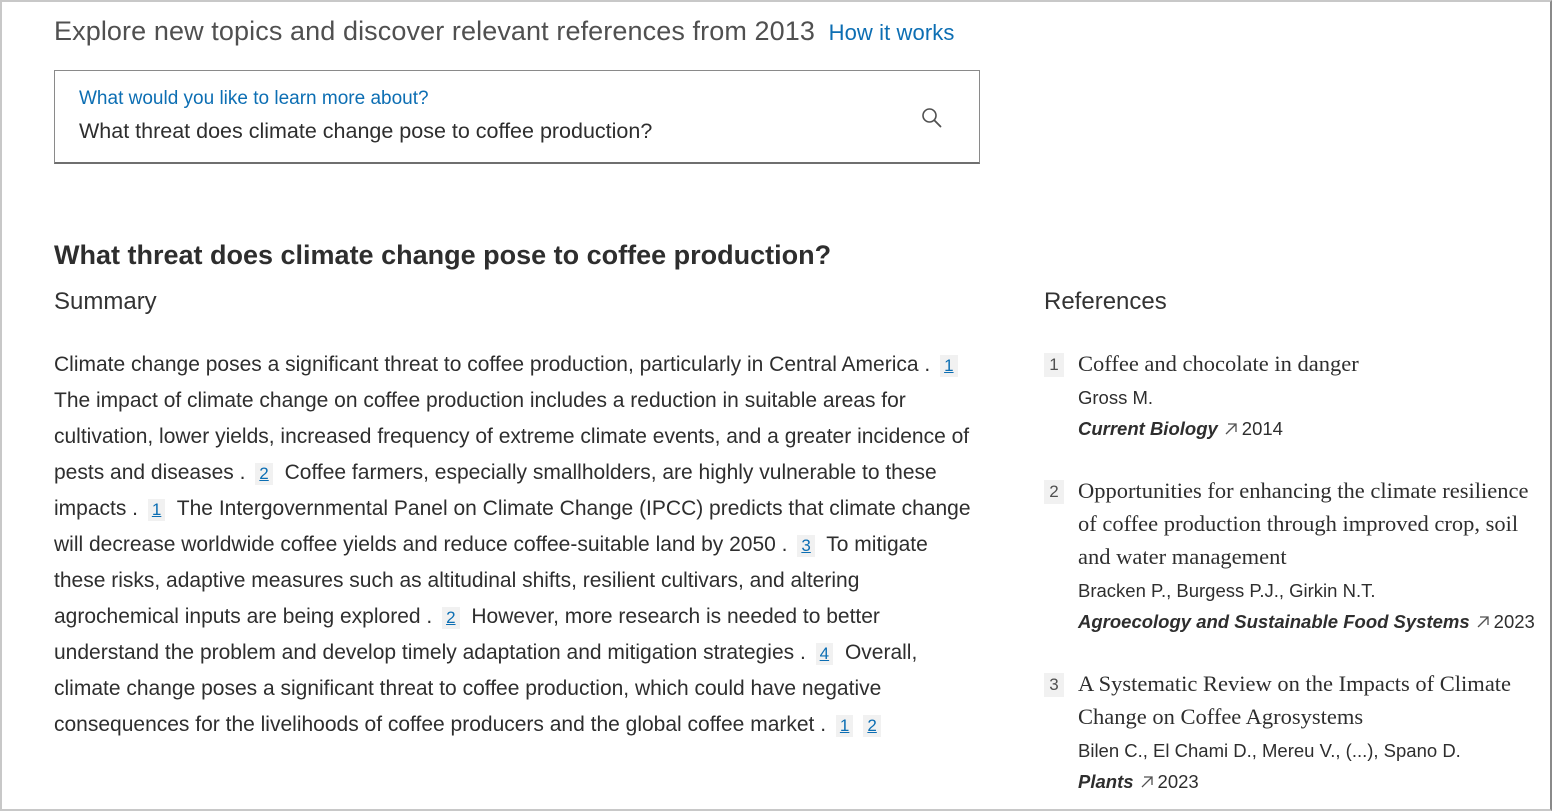 The image size is (1552, 811). What do you see at coordinates (1054, 685) in the screenshot?
I see `reference-number: 3` at bounding box center [1054, 685].